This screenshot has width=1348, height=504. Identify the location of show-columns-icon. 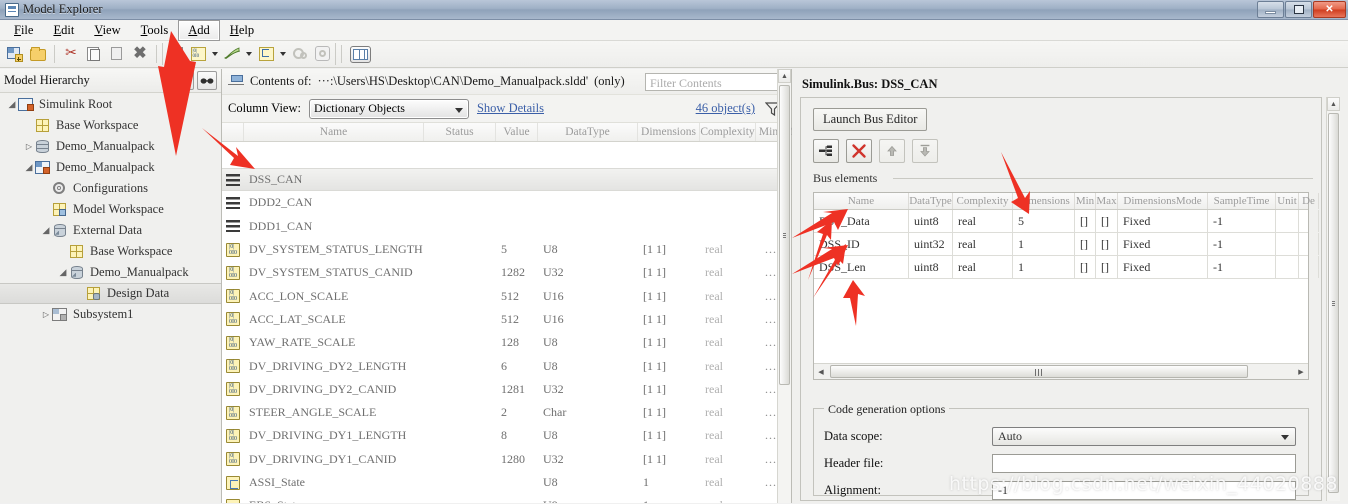
(360, 54).